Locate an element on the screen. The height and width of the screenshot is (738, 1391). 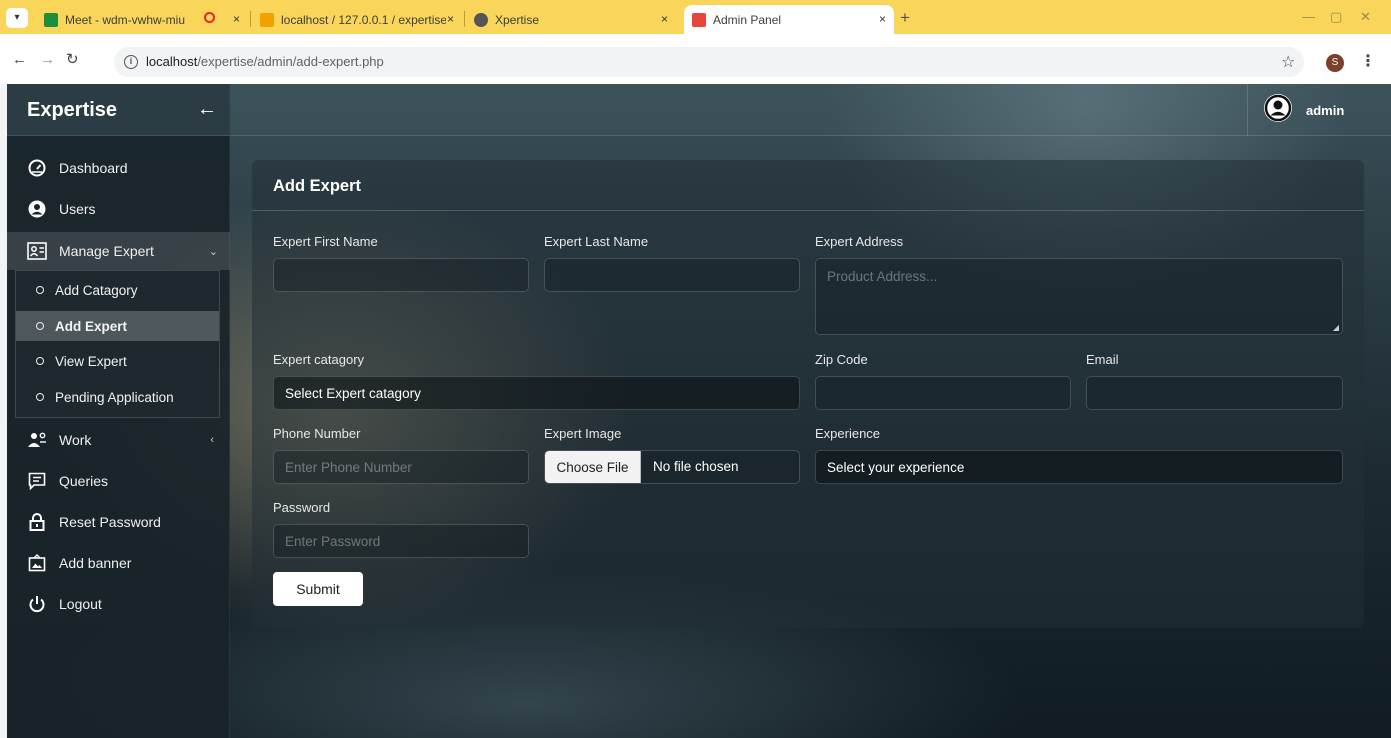
first-name-label: Expert First Name is located at coordinates (325, 241).